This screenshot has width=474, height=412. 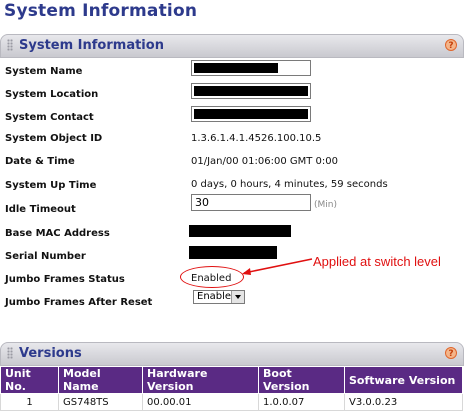 I want to click on system-name-field, so click(x=251, y=68).